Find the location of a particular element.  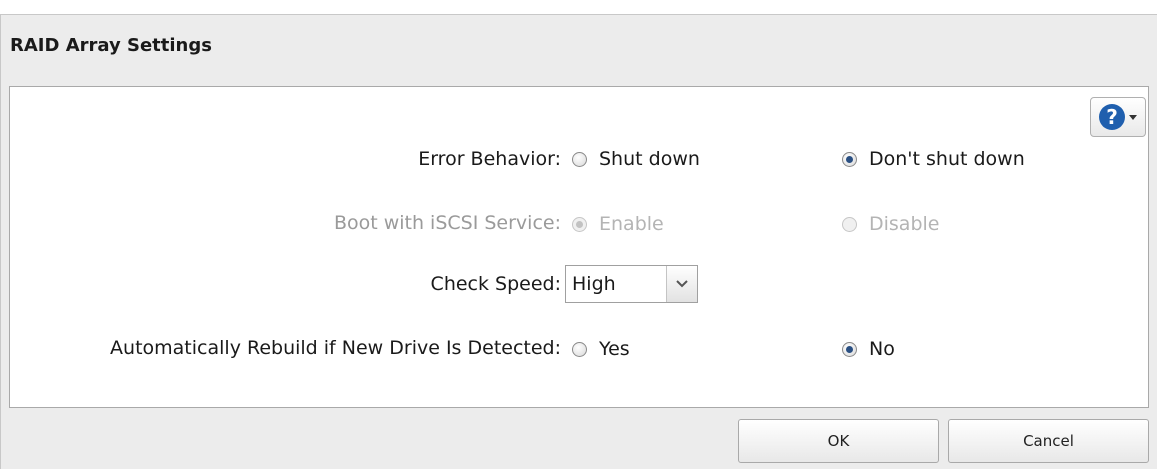

ok-button: OK is located at coordinates (838, 441).